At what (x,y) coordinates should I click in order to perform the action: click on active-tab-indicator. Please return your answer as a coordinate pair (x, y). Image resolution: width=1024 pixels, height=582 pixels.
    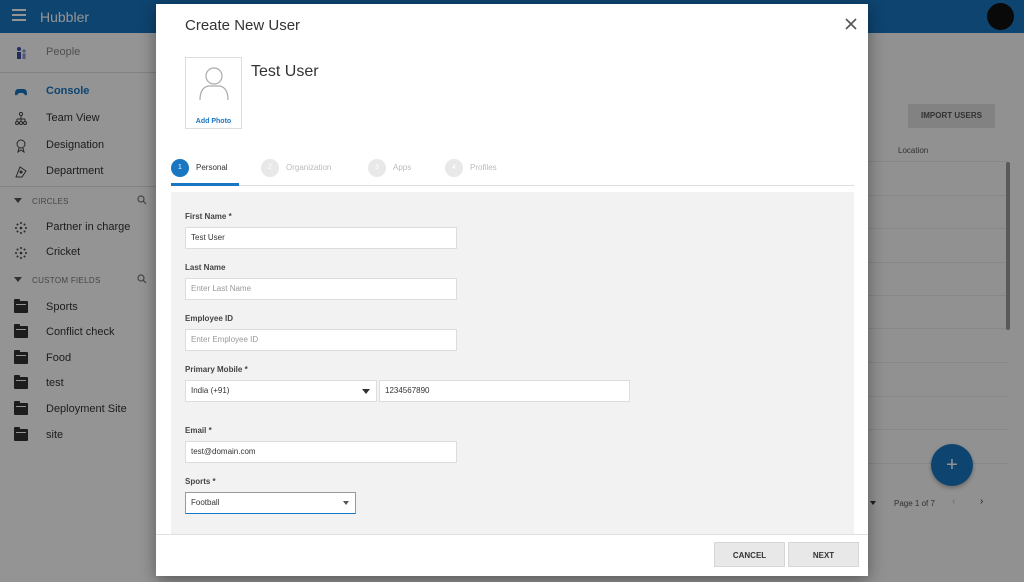
    Looking at the image, I should click on (205, 184).